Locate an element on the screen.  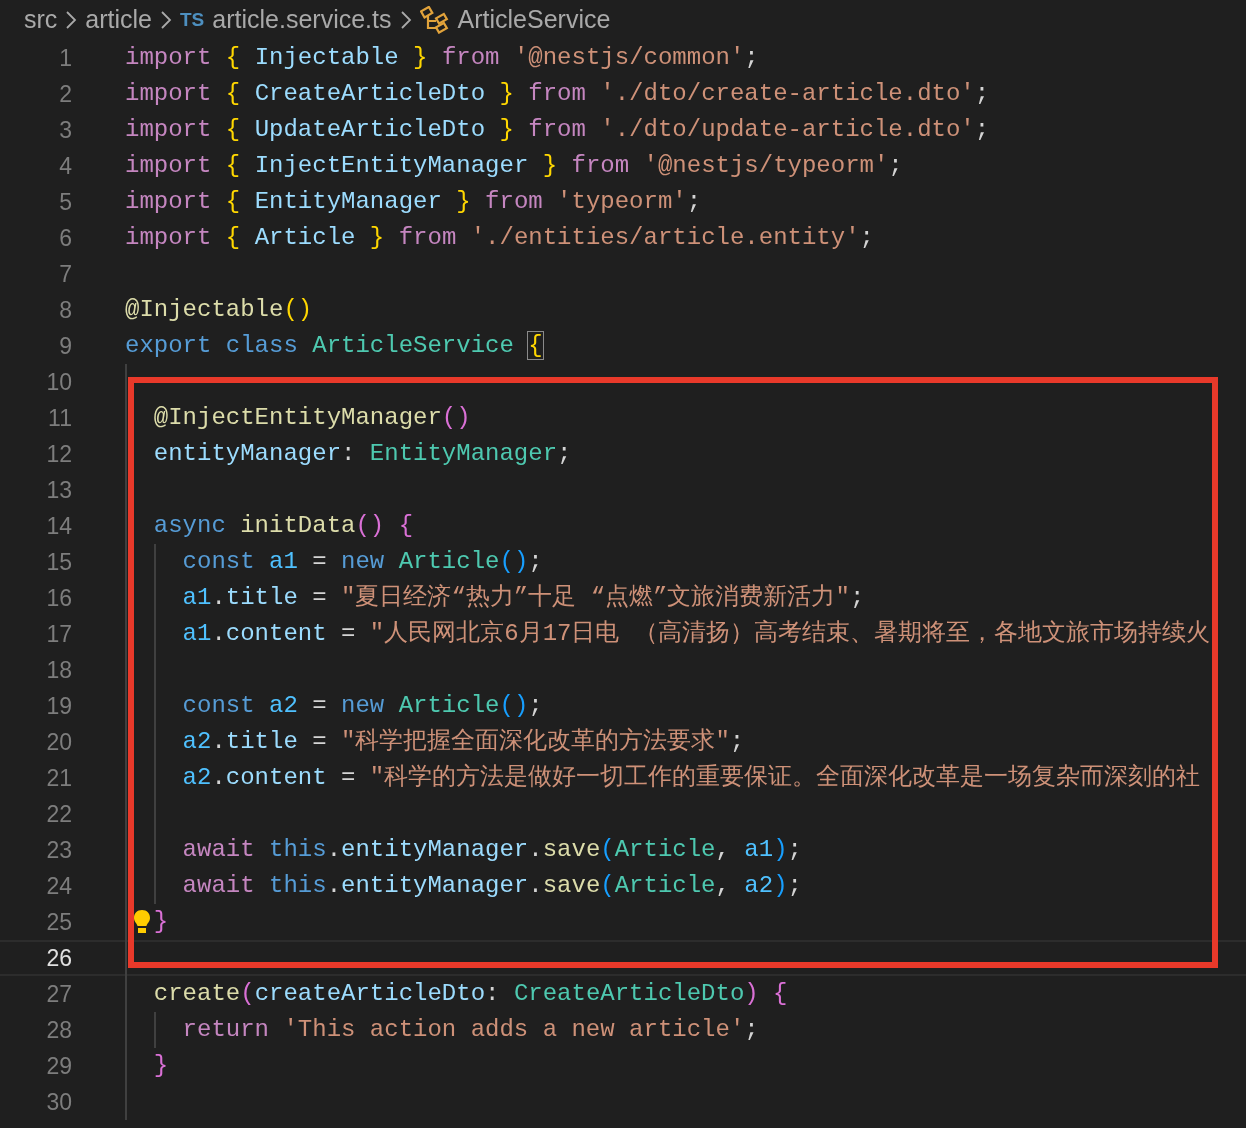
line-number: 30 is located at coordinates (58, 1102).